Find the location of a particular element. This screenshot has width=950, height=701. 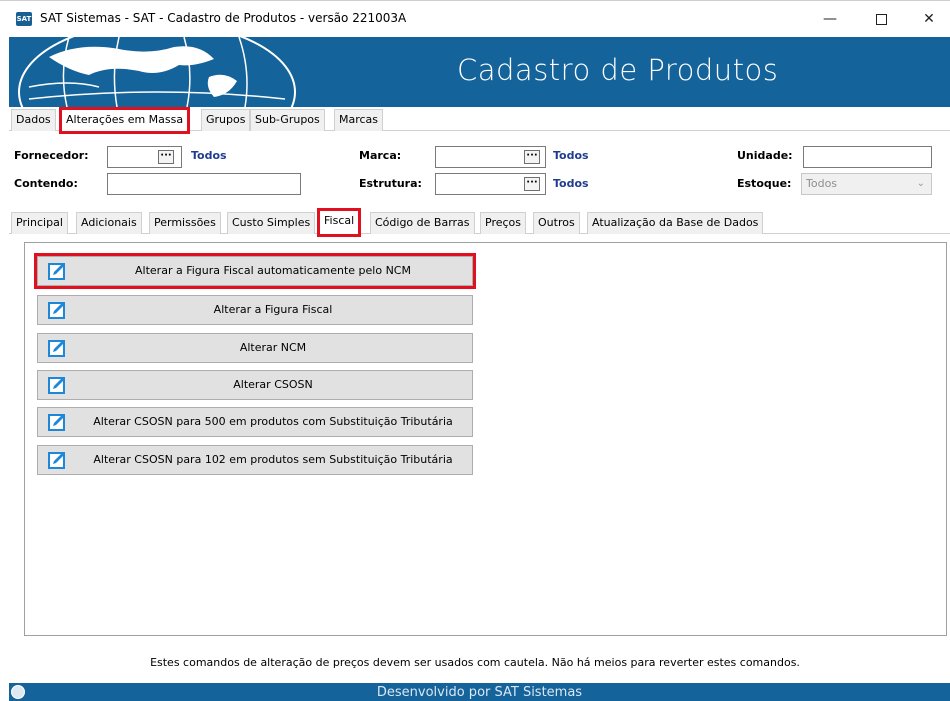

globe-logo-icon is located at coordinates (157, 72).